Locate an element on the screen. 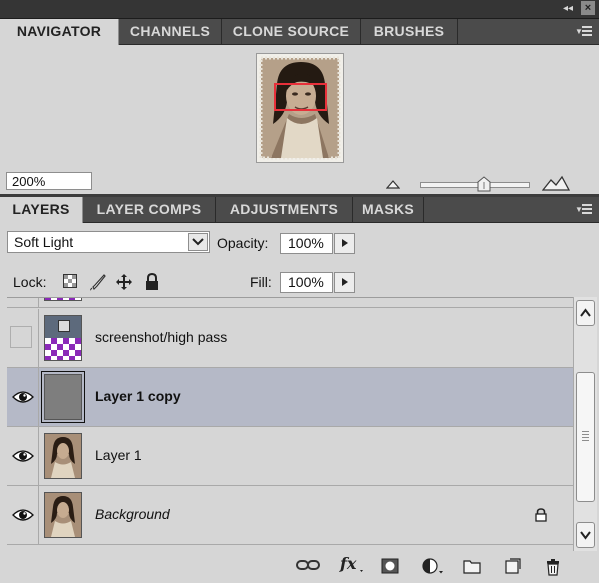 The height and width of the screenshot is (583, 599). lock-label: Lock: is located at coordinates (30, 282).